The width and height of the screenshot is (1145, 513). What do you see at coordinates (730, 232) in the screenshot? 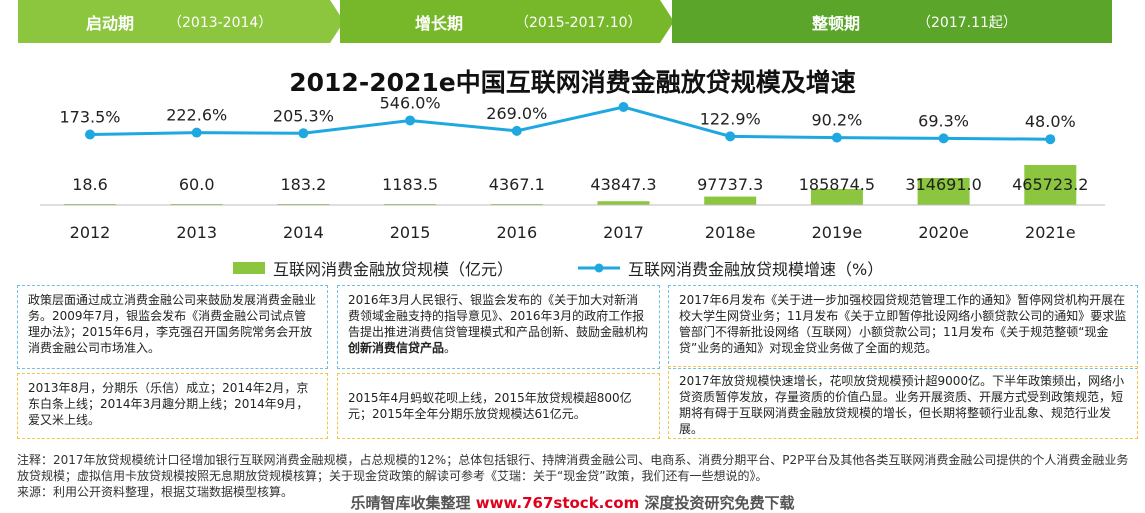
I see `x-tick-label: 2018e` at bounding box center [730, 232].